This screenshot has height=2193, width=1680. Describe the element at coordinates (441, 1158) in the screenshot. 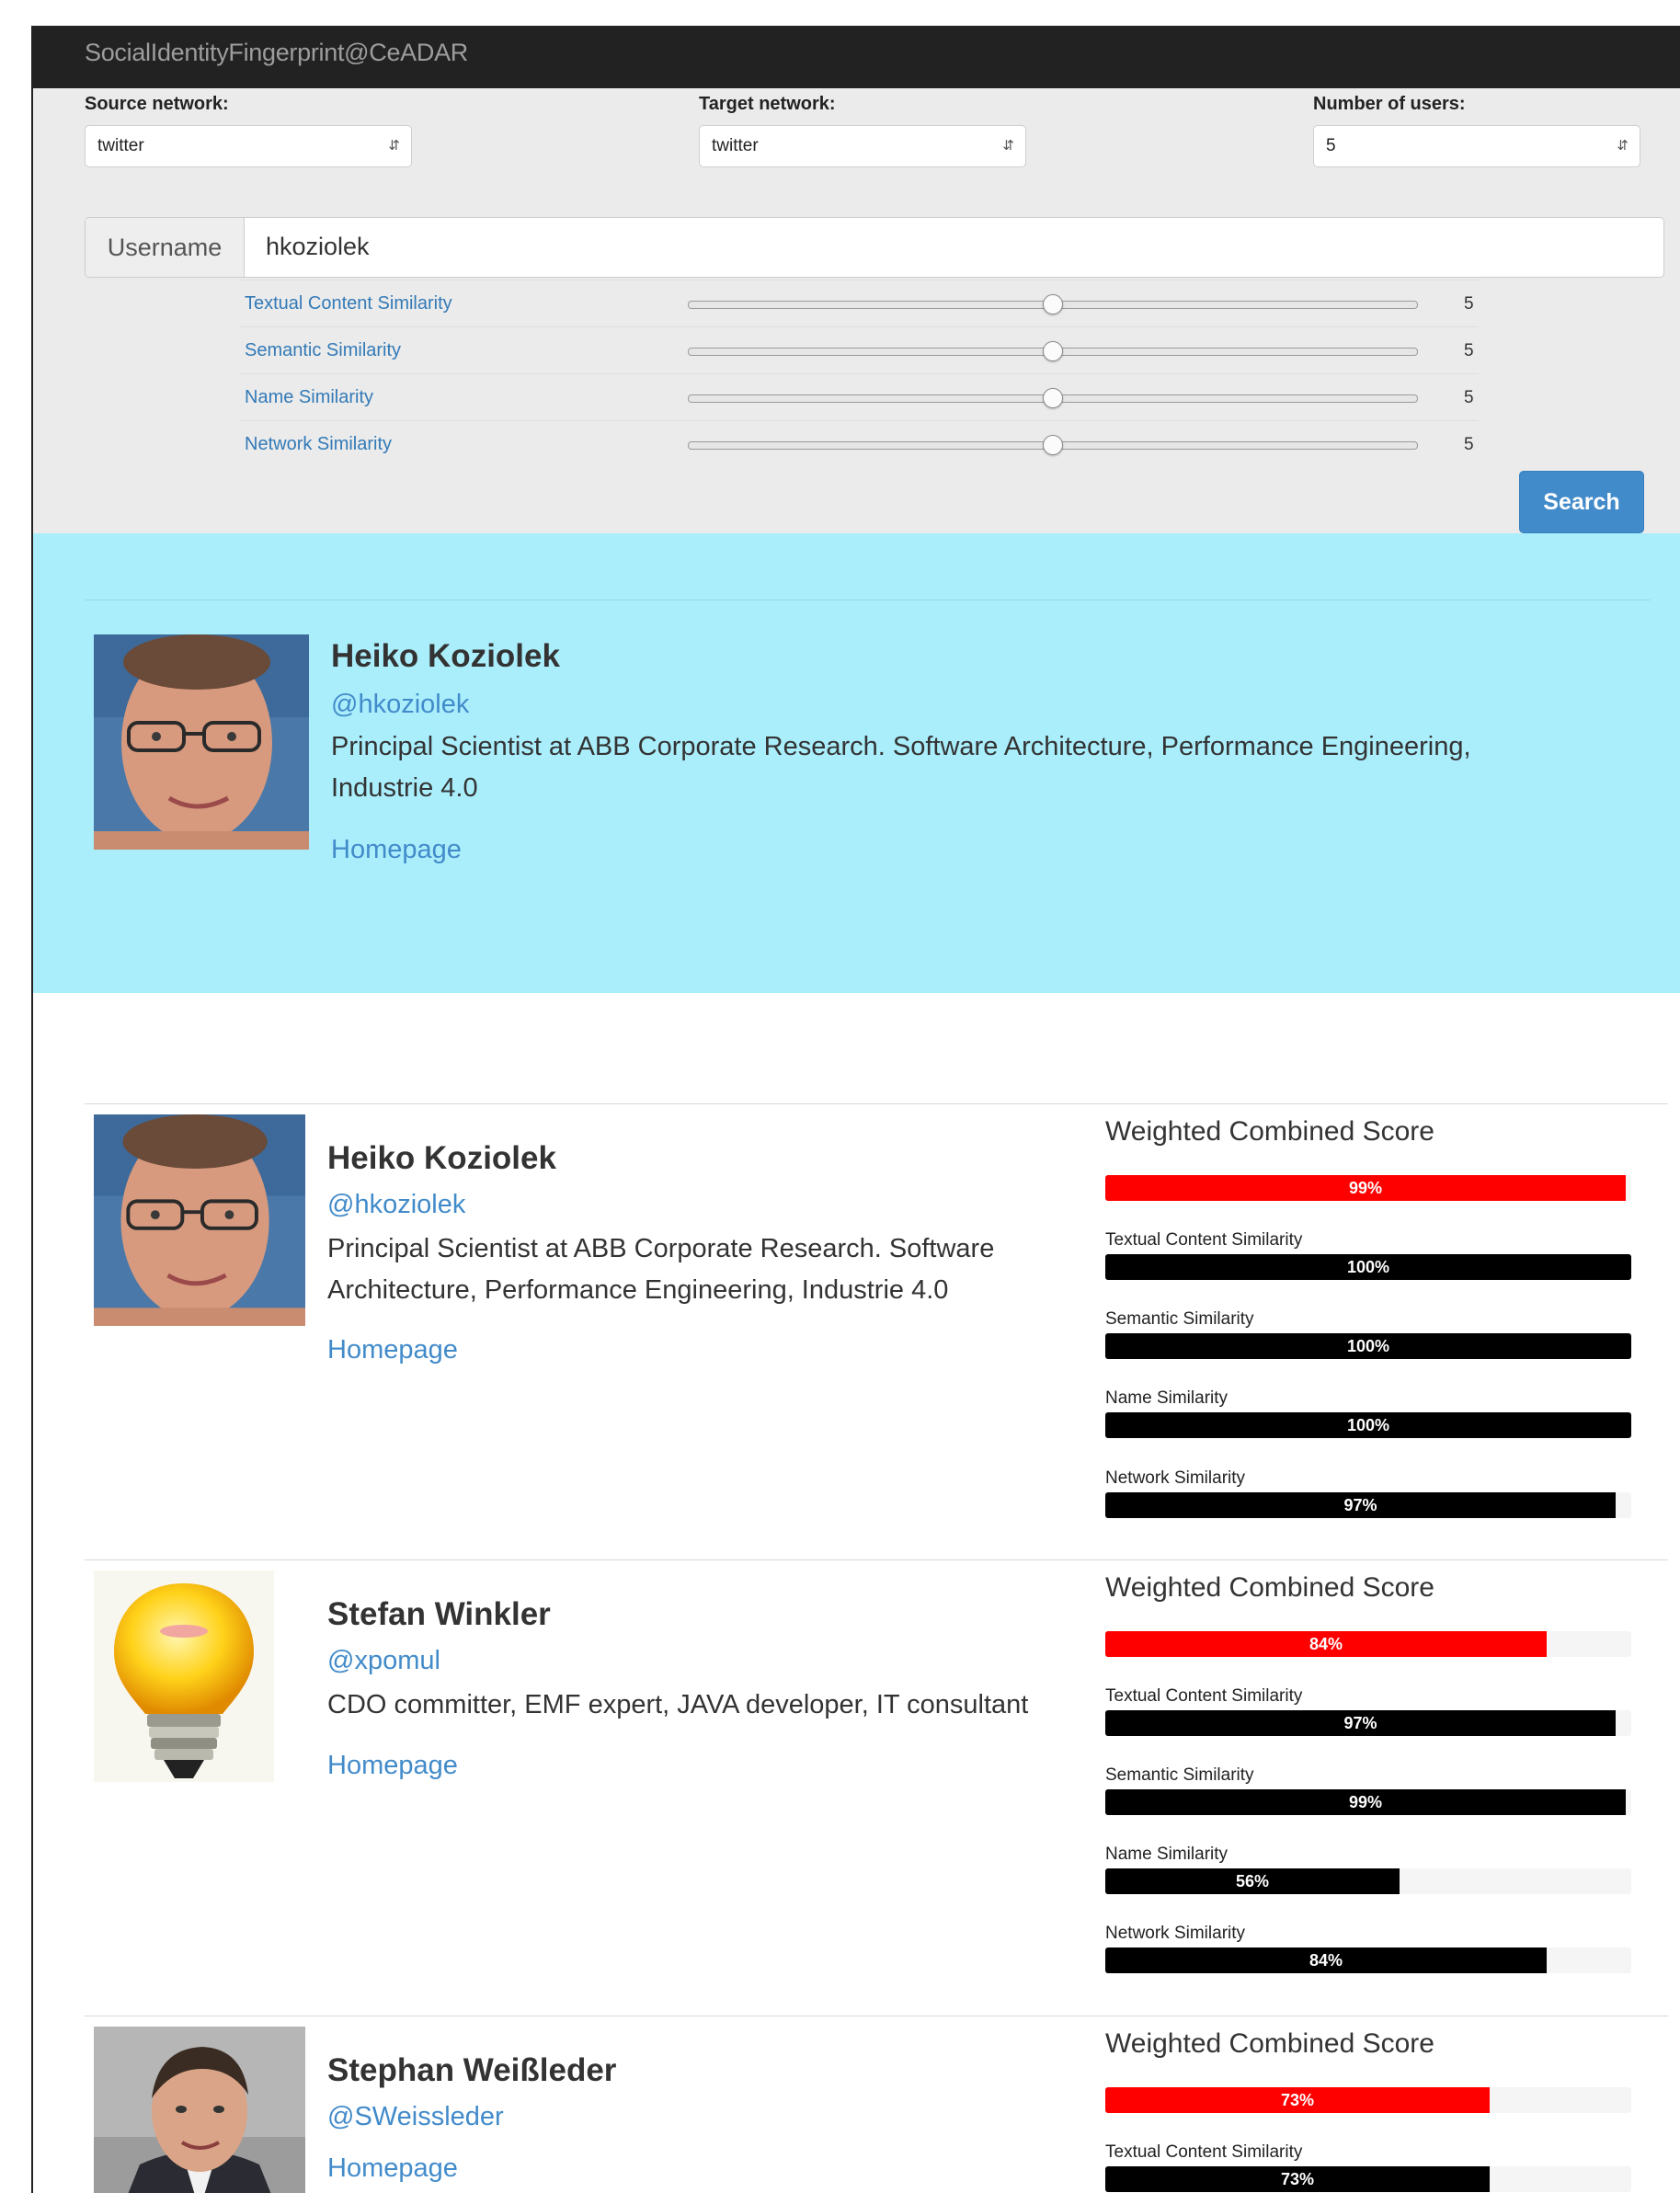

I see `result-name: Heiko Koziolek` at that location.